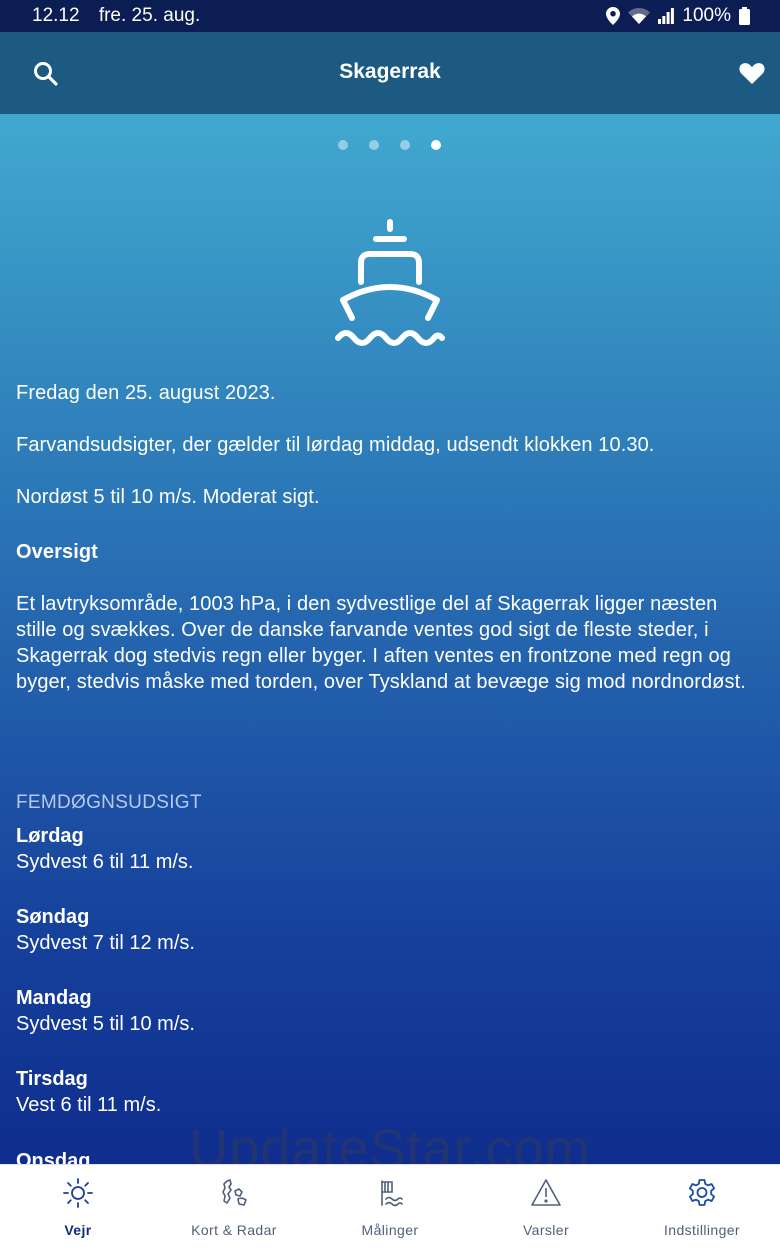 The width and height of the screenshot is (780, 1249). I want to click on forecast-wind: Nordøst 5 til 10 m/s. Moderat sigt., so click(168, 497).